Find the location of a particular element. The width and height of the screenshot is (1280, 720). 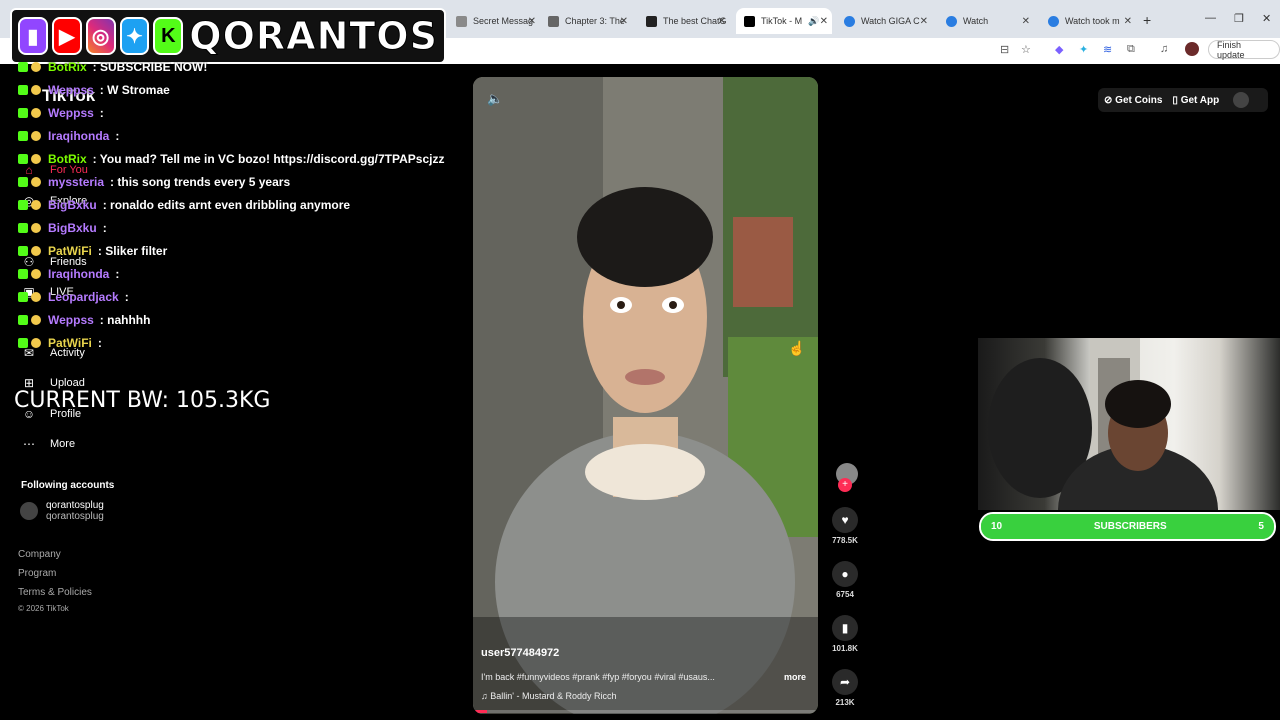

extension-icon: ◆ is located at coordinates (1059, 49).